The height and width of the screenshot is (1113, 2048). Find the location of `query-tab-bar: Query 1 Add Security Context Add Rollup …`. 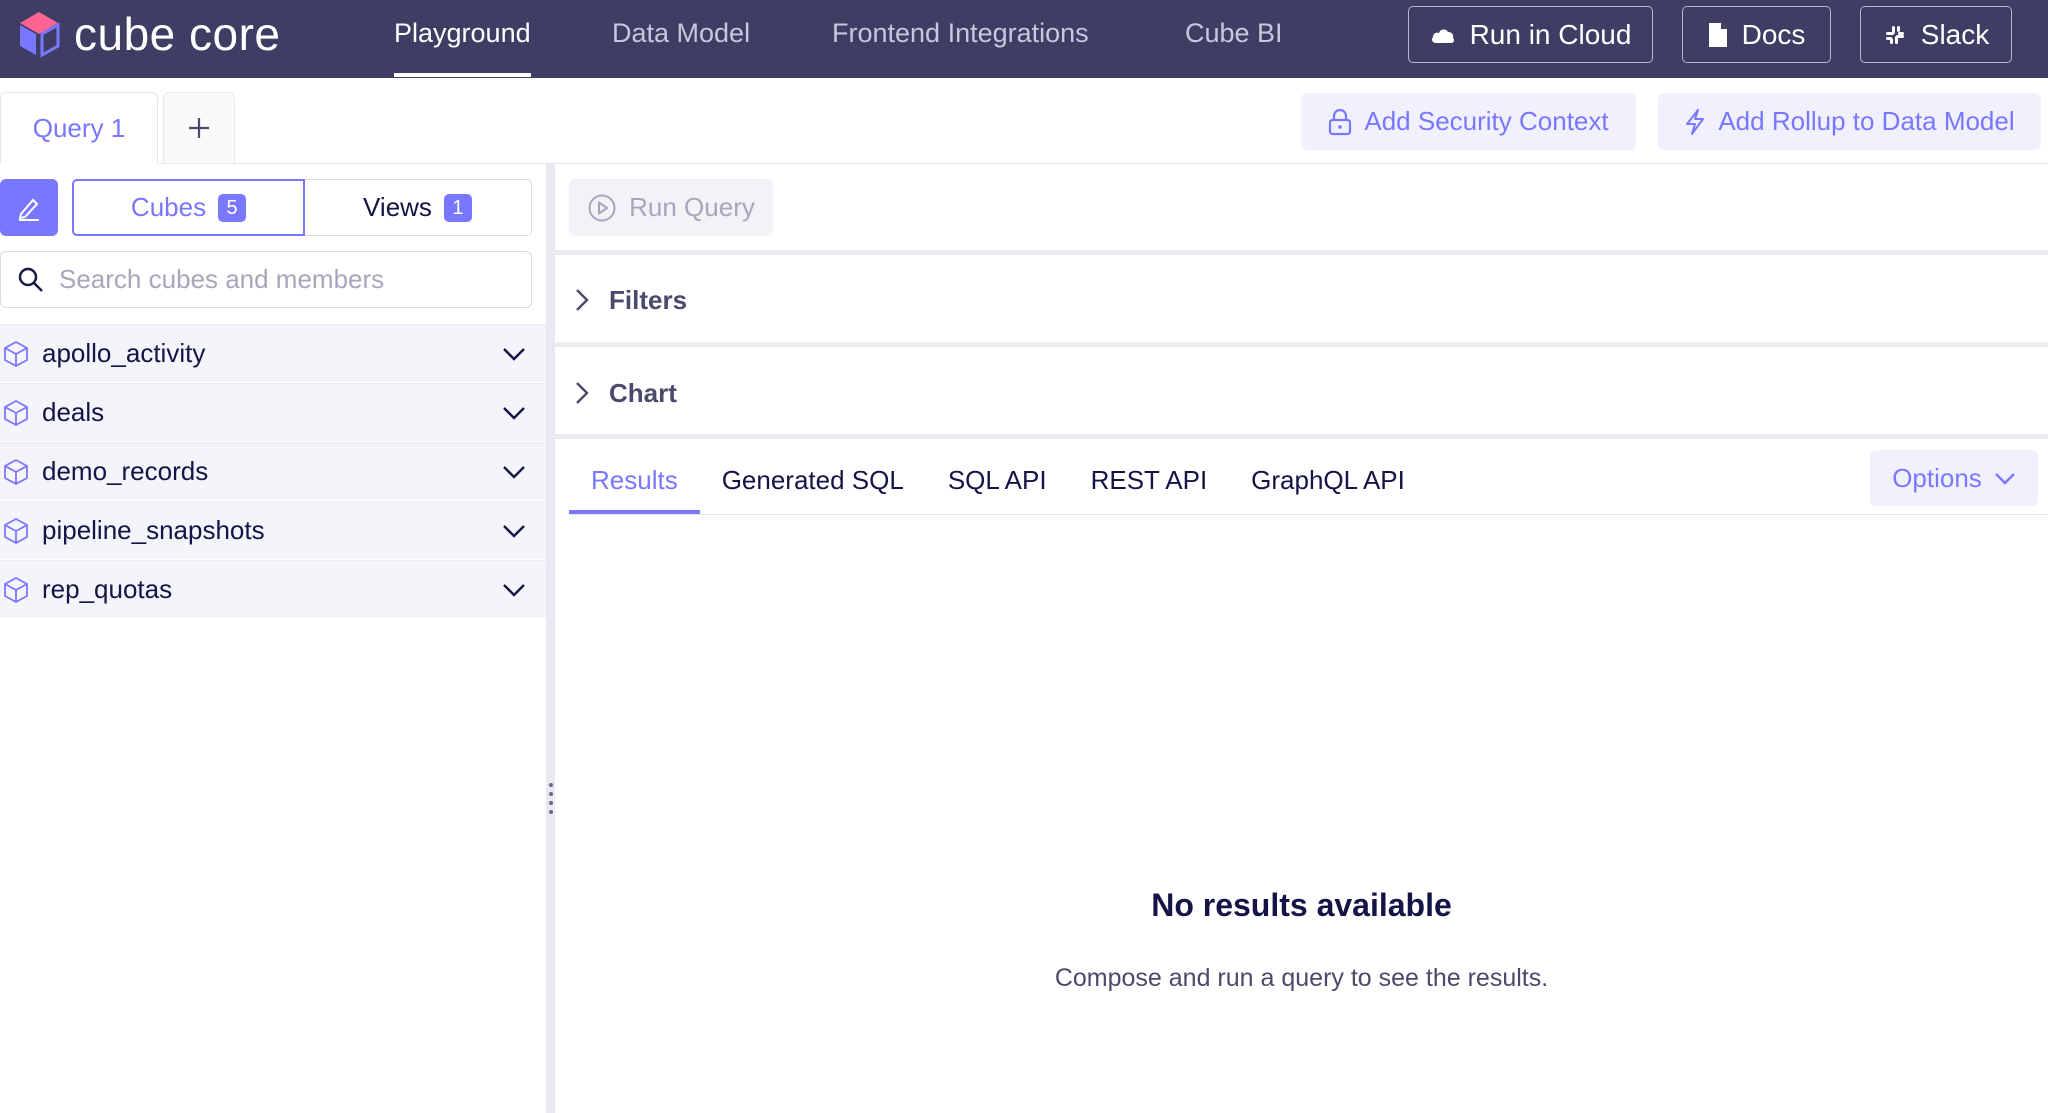

query-tab-bar: Query 1 Add Security Context Add Rollup … is located at coordinates (1024, 121).